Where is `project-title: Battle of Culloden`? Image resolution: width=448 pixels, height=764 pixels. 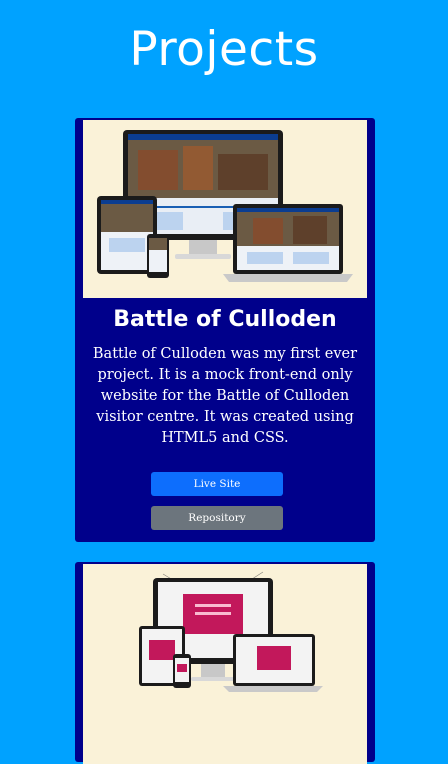 project-title: Battle of Culloden is located at coordinates (225, 319).